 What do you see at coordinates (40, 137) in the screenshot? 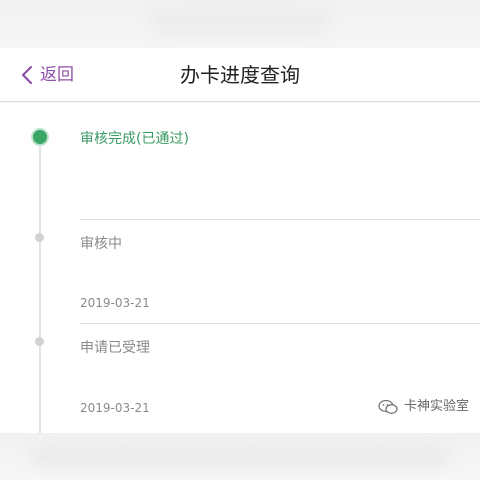
I see `step-done-dot` at bounding box center [40, 137].